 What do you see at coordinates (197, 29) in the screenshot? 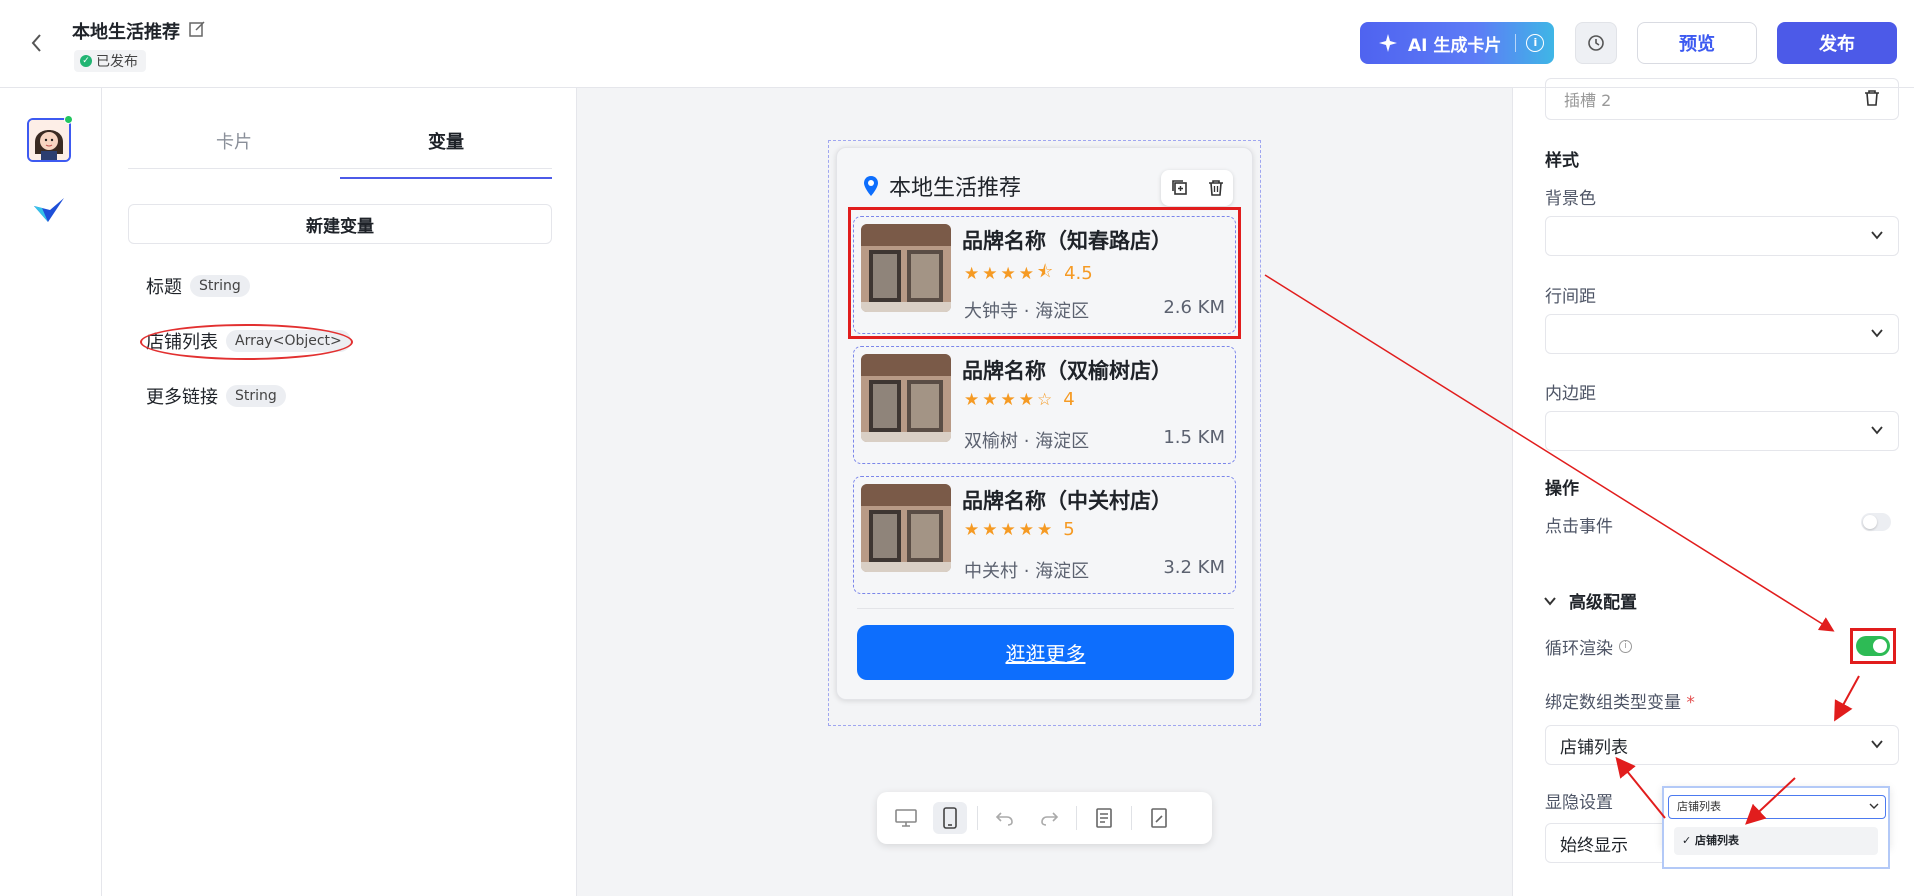
I see `edit-title-icon` at bounding box center [197, 29].